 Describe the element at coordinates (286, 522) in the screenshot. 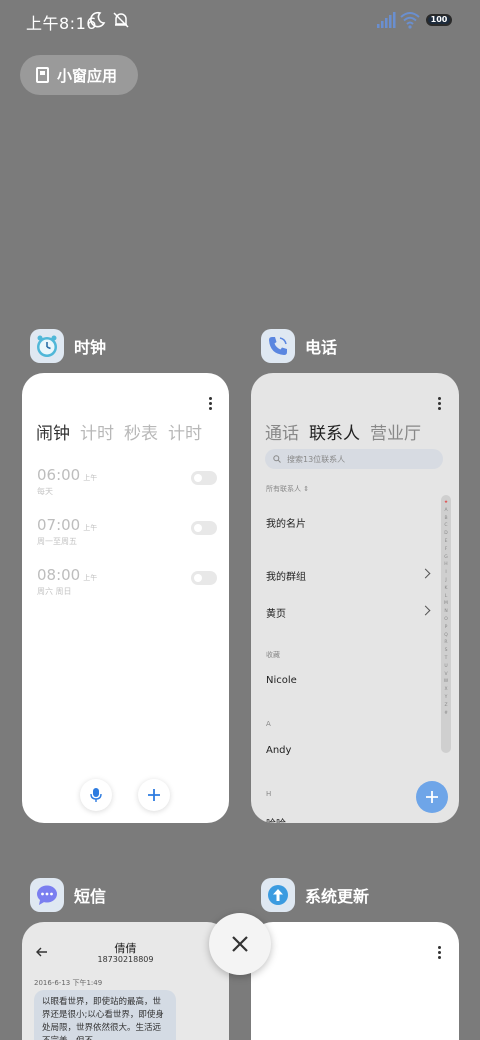

I see `my-card-item: 我的名片` at that location.